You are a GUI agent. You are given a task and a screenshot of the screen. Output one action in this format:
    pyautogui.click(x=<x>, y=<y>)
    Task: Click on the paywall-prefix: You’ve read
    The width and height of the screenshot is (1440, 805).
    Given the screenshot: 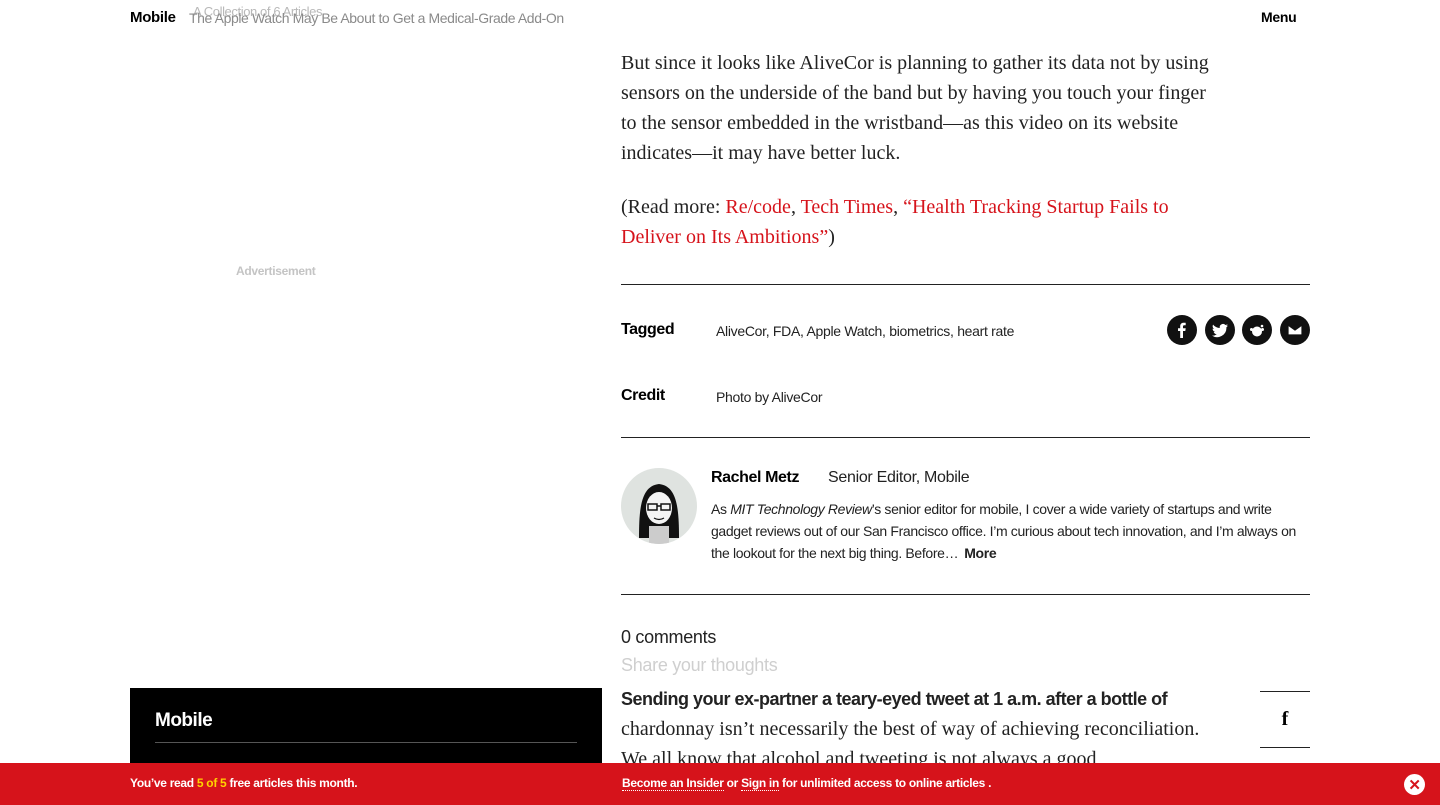 What is the action you would take?
    pyautogui.click(x=163, y=783)
    